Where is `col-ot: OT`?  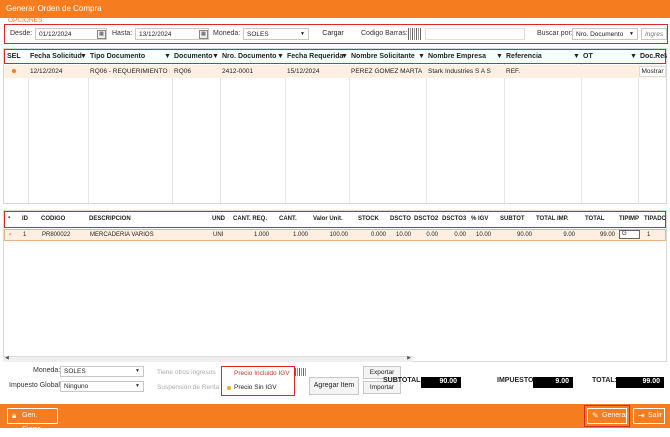 col-ot: OT is located at coordinates (588, 56).